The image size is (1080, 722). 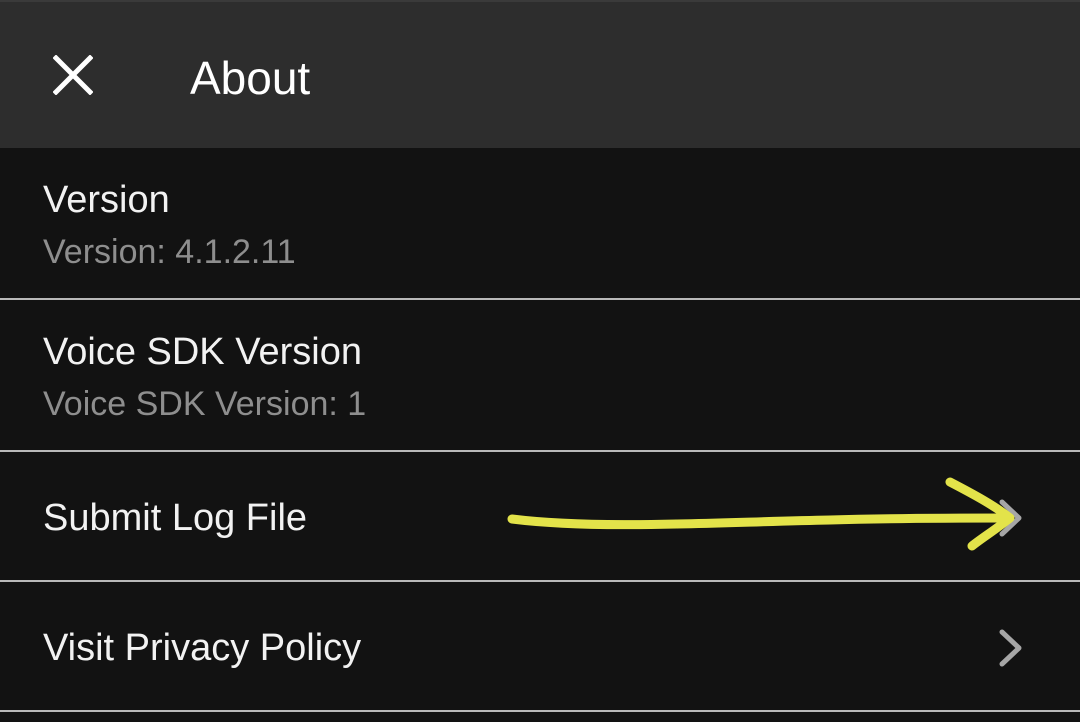 I want to click on close-icon, so click(x=73, y=75).